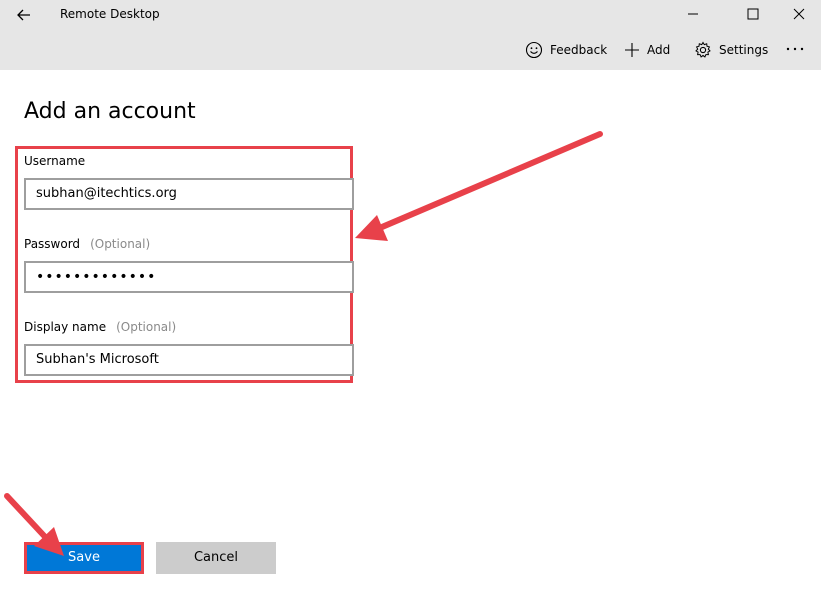 The width and height of the screenshot is (821, 596). I want to click on add-label: Add, so click(659, 50).